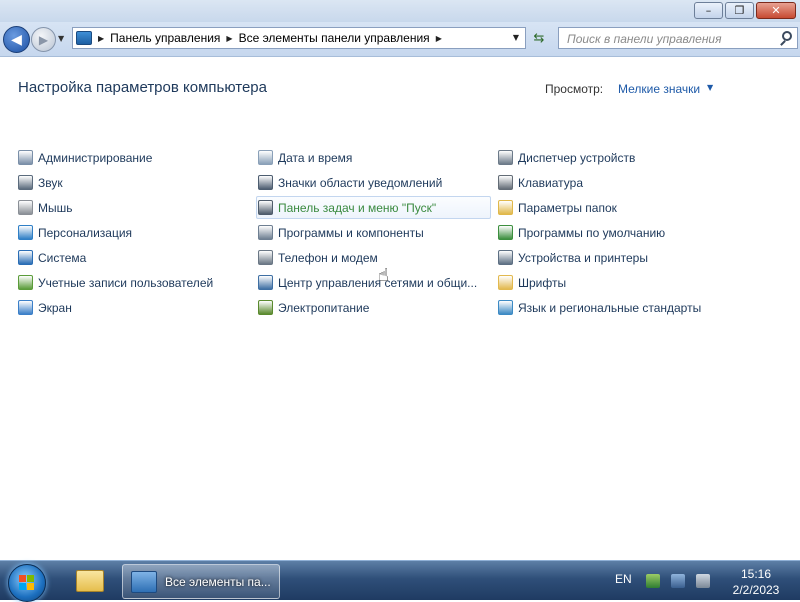 The width and height of the screenshot is (800, 602). Describe the element at coordinates (328, 257) in the screenshot. I see `control-panel-item-label: Телефон и модем` at that location.